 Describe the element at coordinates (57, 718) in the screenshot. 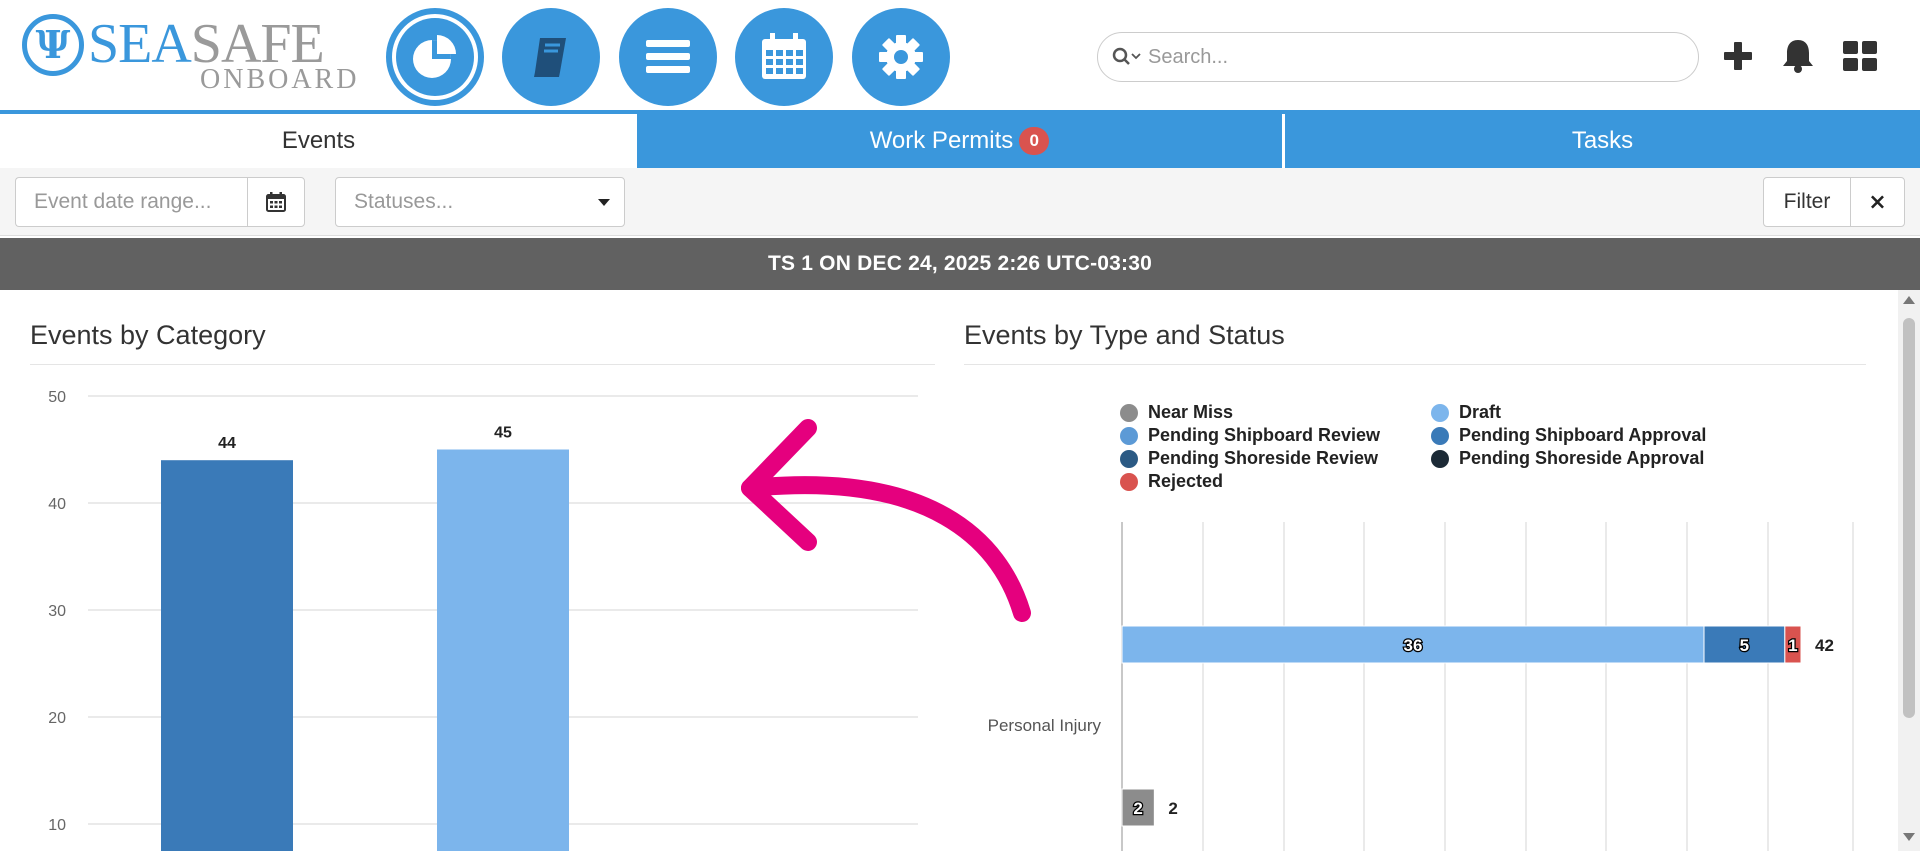

I see `y-tick-label: 20` at that location.